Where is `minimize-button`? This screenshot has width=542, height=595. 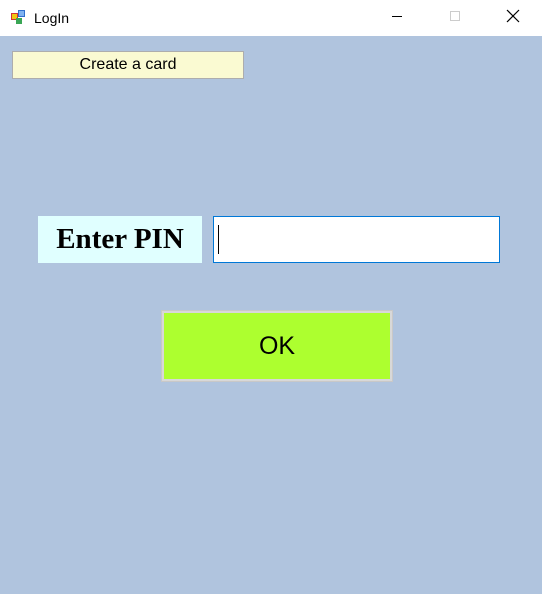
minimize-button is located at coordinates (397, 18).